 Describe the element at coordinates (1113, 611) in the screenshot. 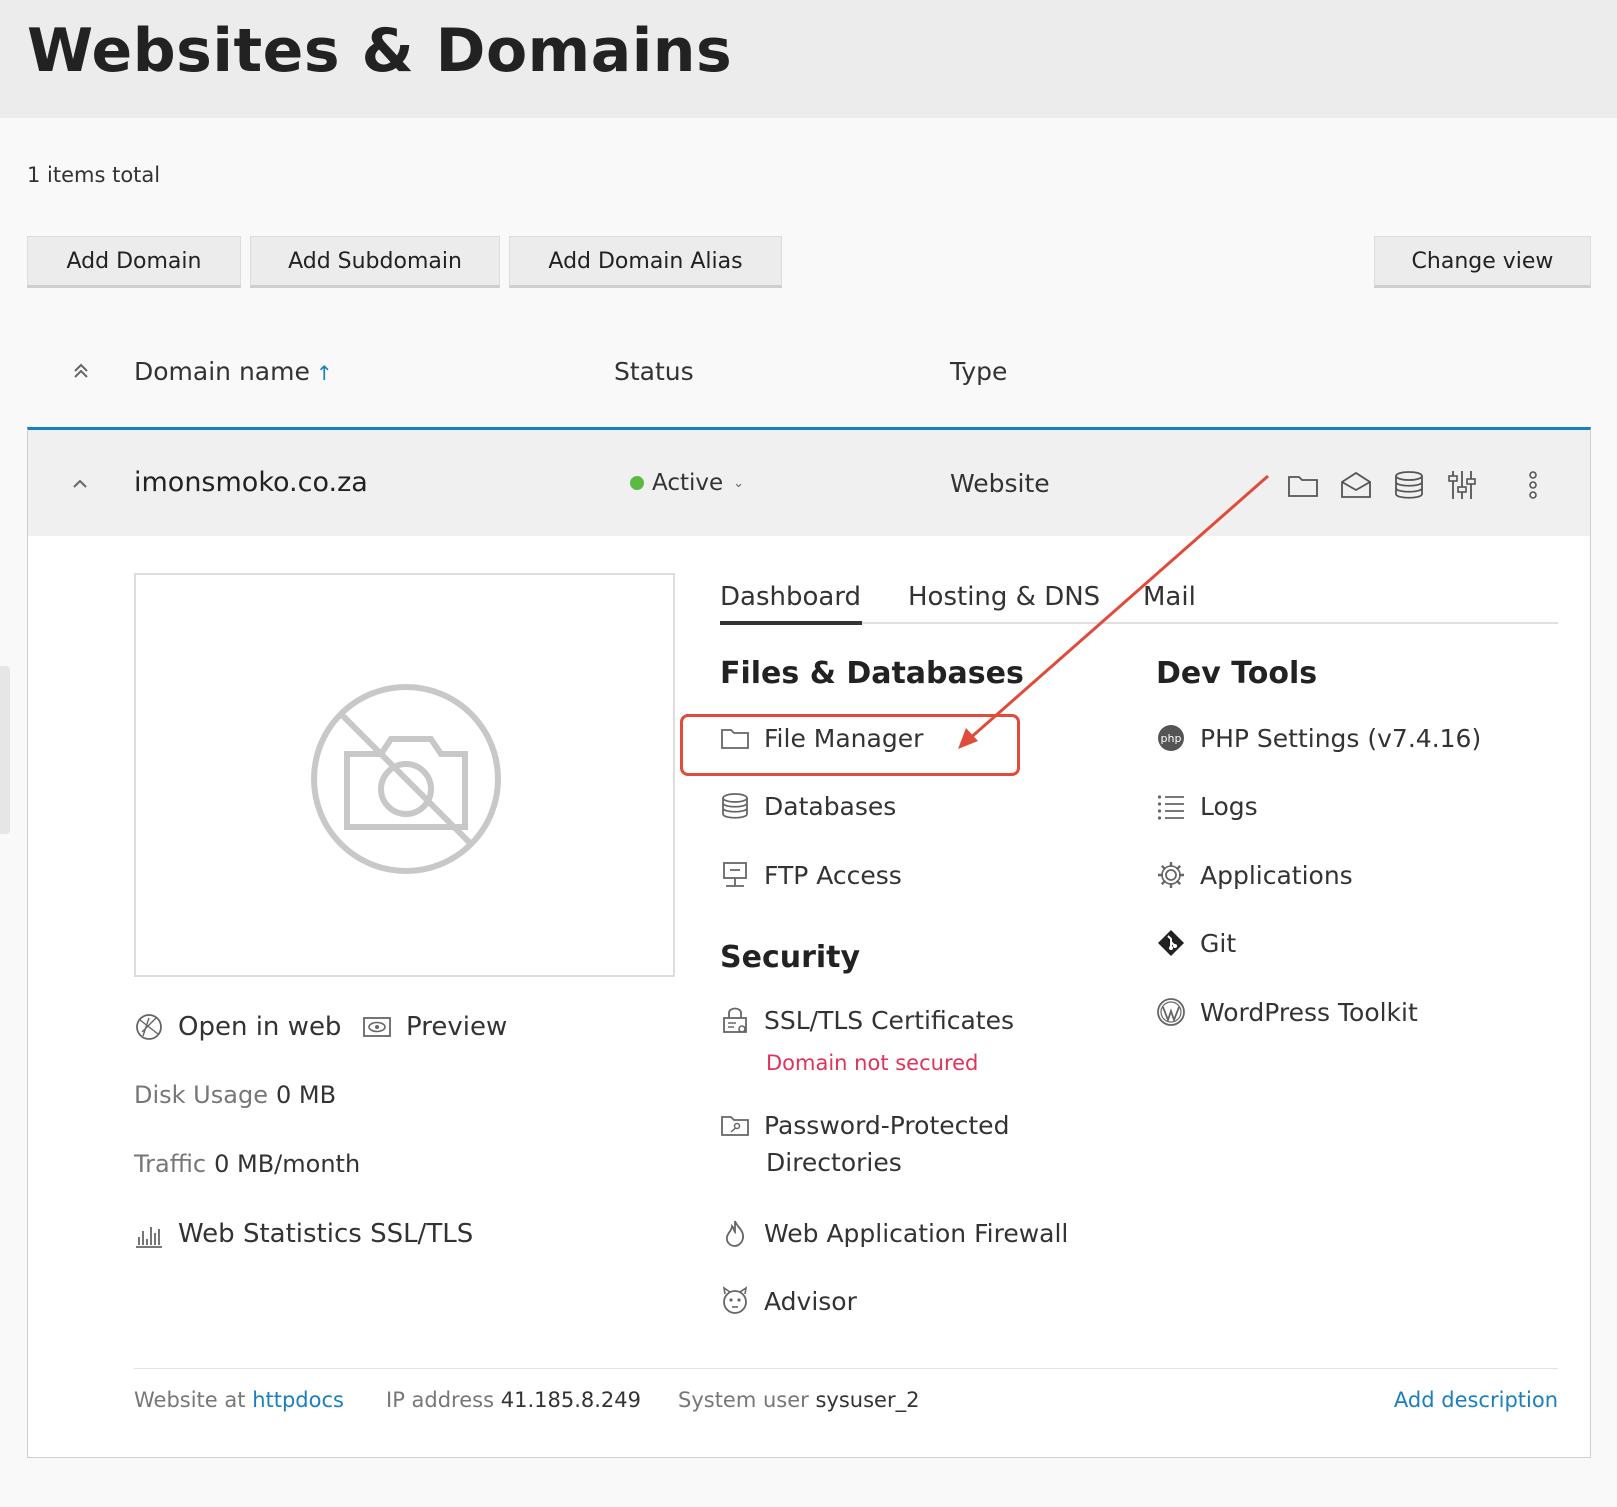

I see `annotation-arrow` at that location.